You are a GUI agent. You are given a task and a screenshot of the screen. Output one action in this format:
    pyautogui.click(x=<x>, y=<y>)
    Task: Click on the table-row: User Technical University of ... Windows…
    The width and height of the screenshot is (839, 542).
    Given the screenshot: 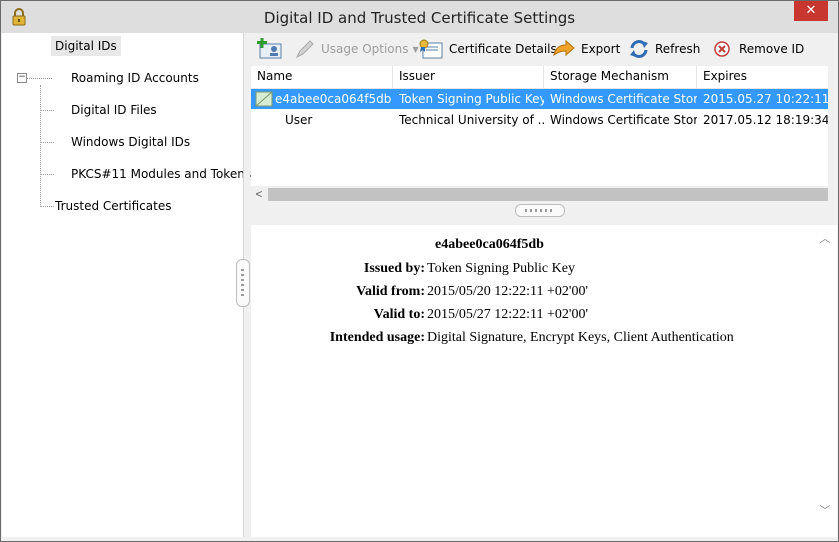 What is the action you would take?
    pyautogui.click(x=539, y=120)
    